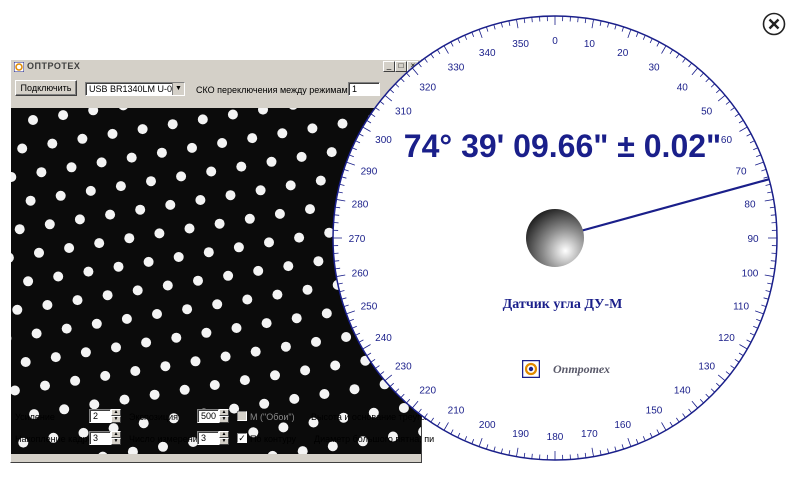 This screenshot has height=484, width=800. What do you see at coordinates (562, 146) in the screenshot?
I see `angle-readout: 74° 39' 09.66" ± 0.02"` at bounding box center [562, 146].